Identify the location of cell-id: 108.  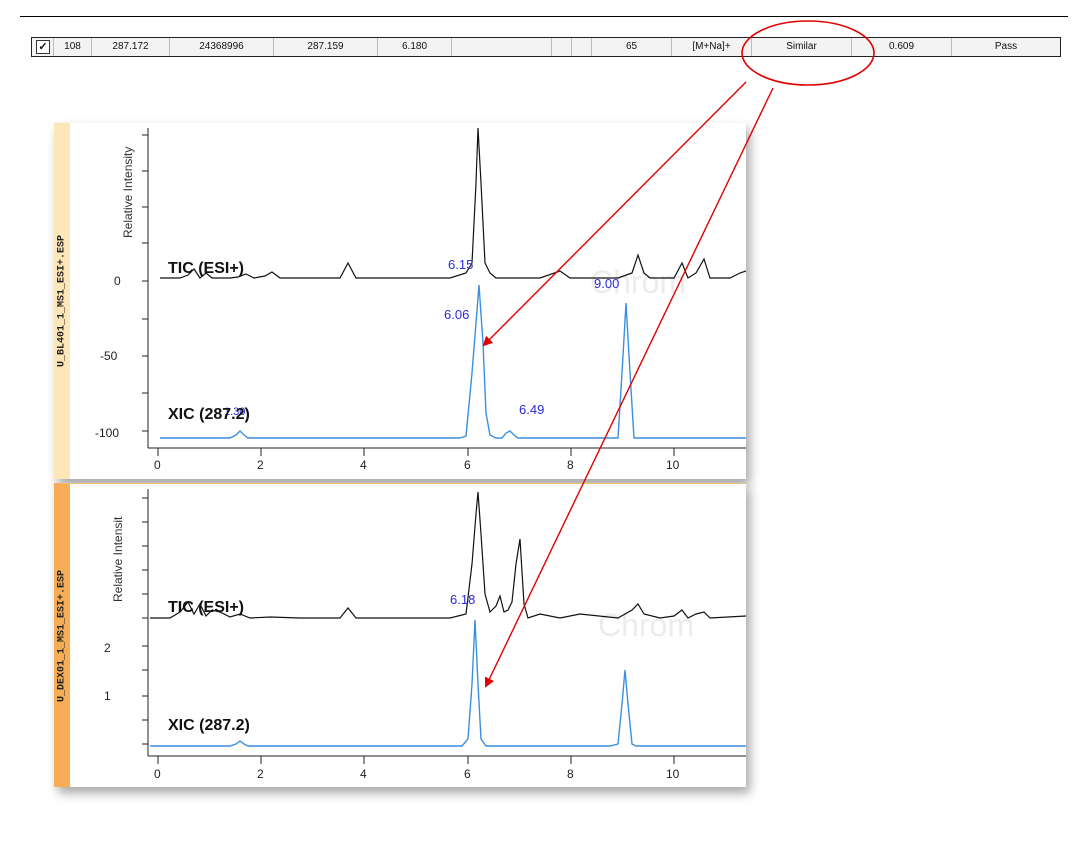
(73, 47).